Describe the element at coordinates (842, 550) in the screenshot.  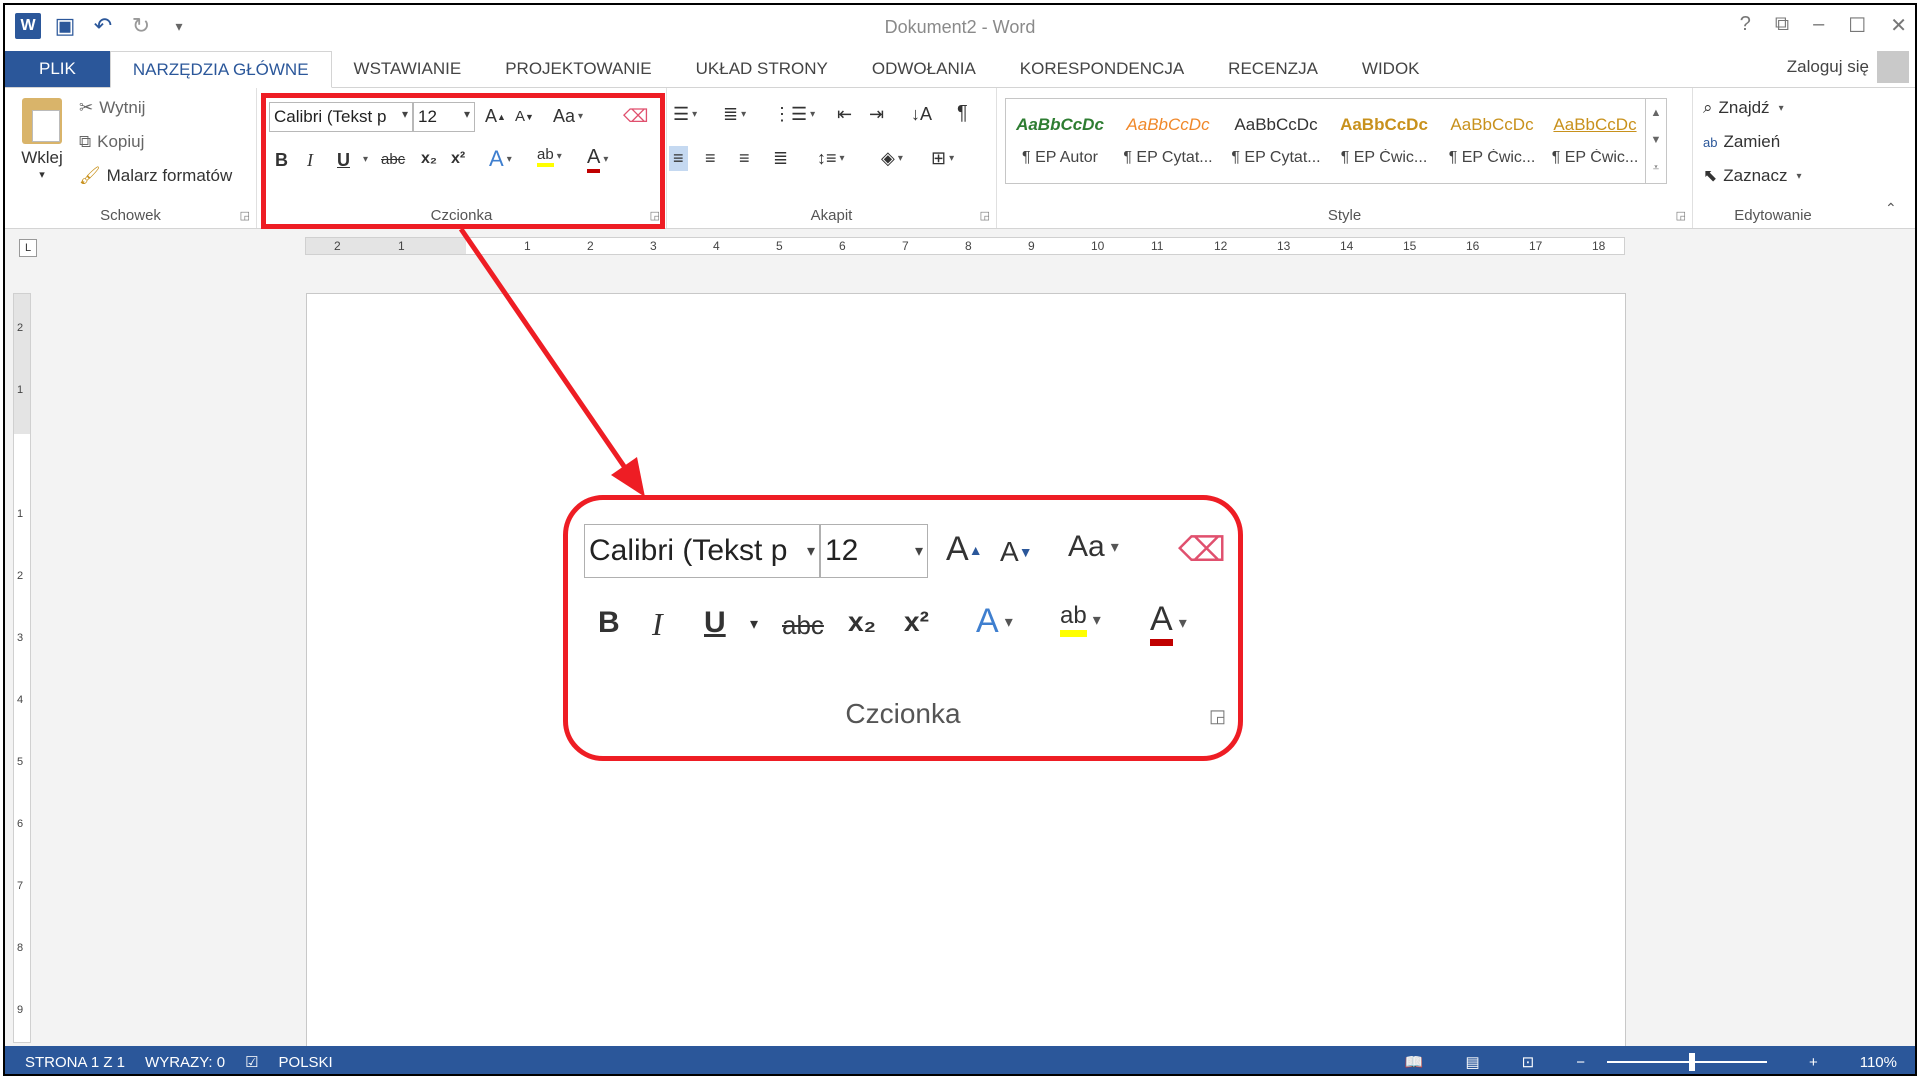
I see `font-size-value: 12` at that location.